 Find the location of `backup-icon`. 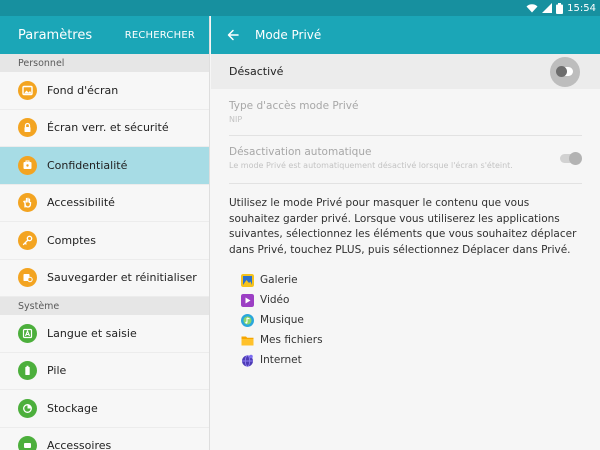

backup-icon is located at coordinates (27, 278).